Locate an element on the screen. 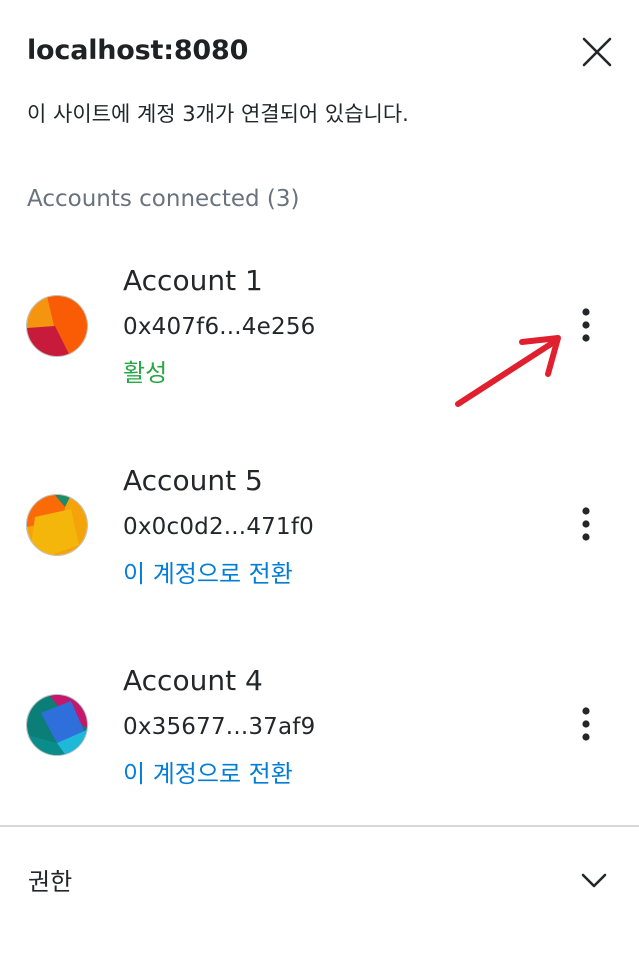 This screenshot has height=954, width=639. account-address: 0x407f6...4e256 is located at coordinates (219, 327).